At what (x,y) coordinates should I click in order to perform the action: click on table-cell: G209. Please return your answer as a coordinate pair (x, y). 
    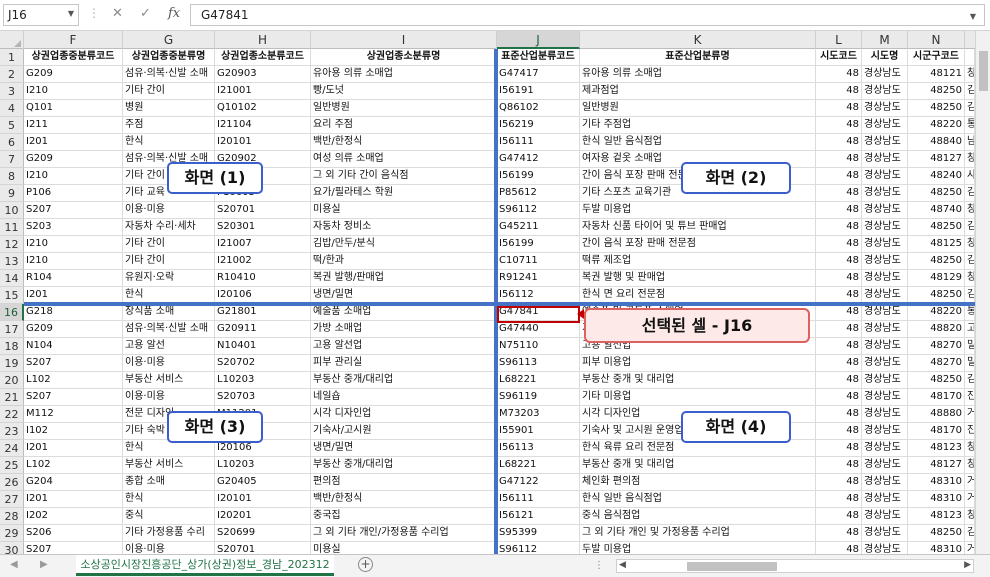
    Looking at the image, I should click on (73, 329).